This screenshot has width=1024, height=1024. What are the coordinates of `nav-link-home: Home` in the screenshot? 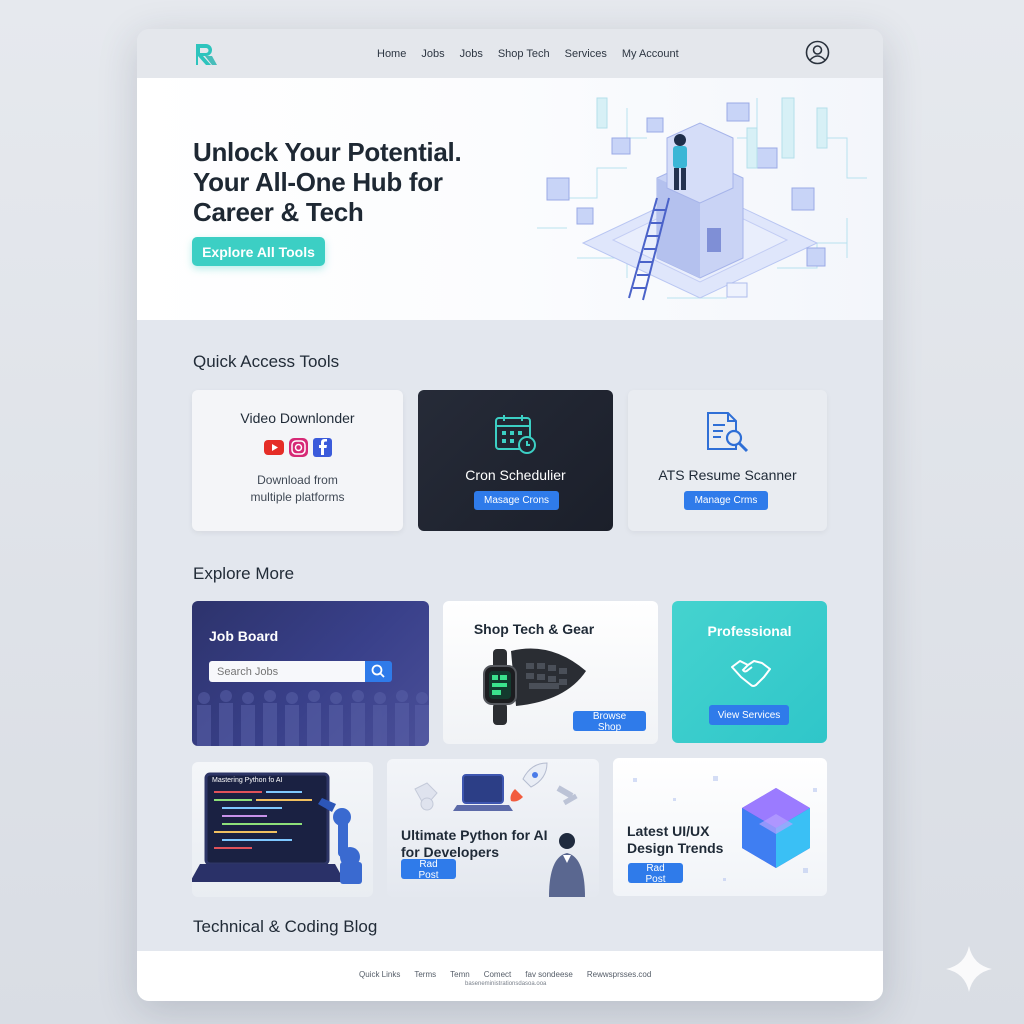 It's located at (391, 54).